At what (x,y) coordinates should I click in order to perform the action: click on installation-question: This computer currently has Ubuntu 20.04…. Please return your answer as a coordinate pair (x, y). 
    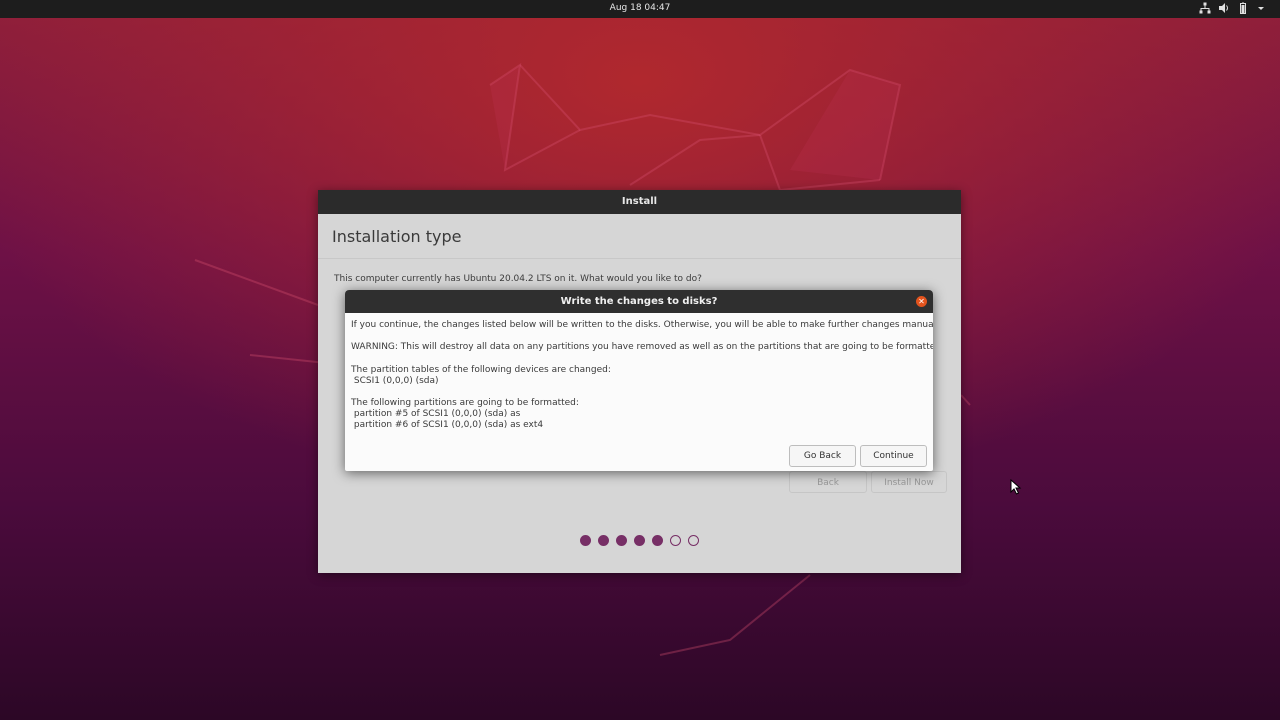
    Looking at the image, I should click on (518, 279).